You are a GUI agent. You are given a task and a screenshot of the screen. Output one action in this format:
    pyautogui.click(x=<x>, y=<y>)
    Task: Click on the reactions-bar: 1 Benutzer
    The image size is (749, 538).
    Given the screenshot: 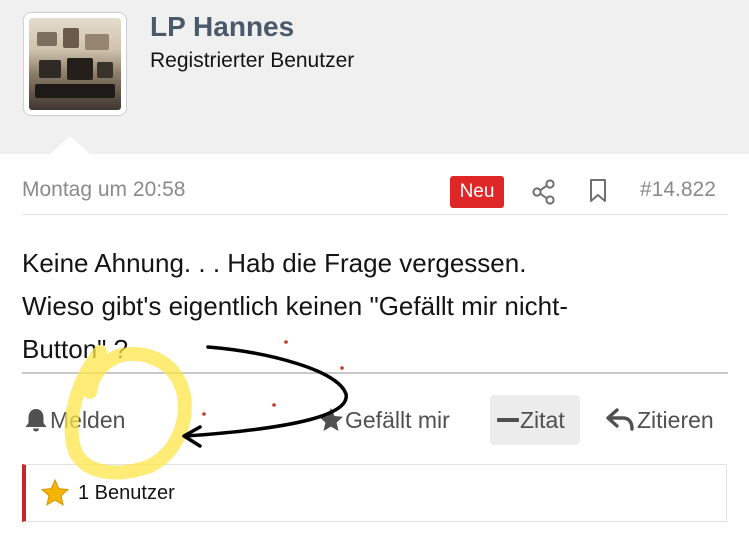 What is the action you would take?
    pyautogui.click(x=374, y=493)
    